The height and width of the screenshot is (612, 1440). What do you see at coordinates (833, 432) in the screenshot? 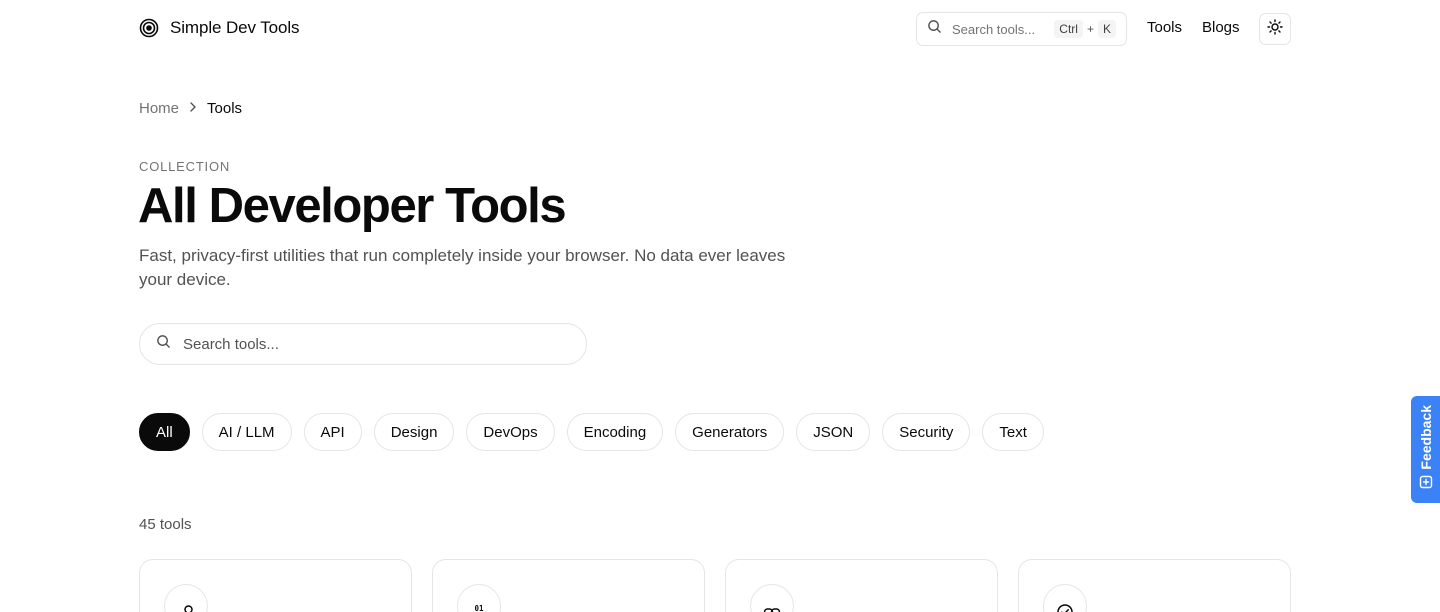
I see `category-chip-json: JSON` at bounding box center [833, 432].